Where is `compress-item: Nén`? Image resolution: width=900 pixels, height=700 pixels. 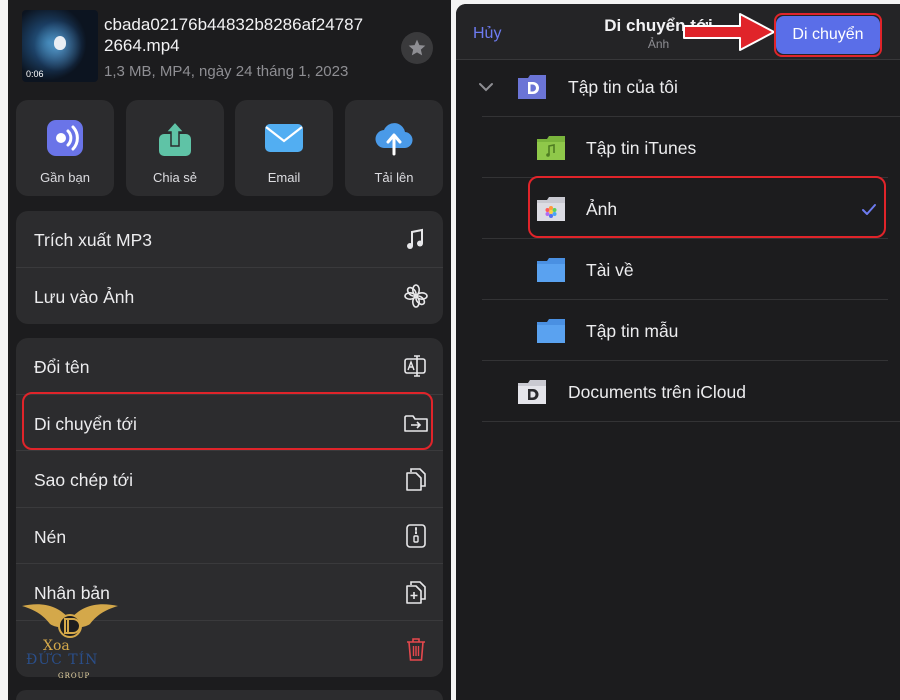 compress-item: Nén is located at coordinates (229, 536).